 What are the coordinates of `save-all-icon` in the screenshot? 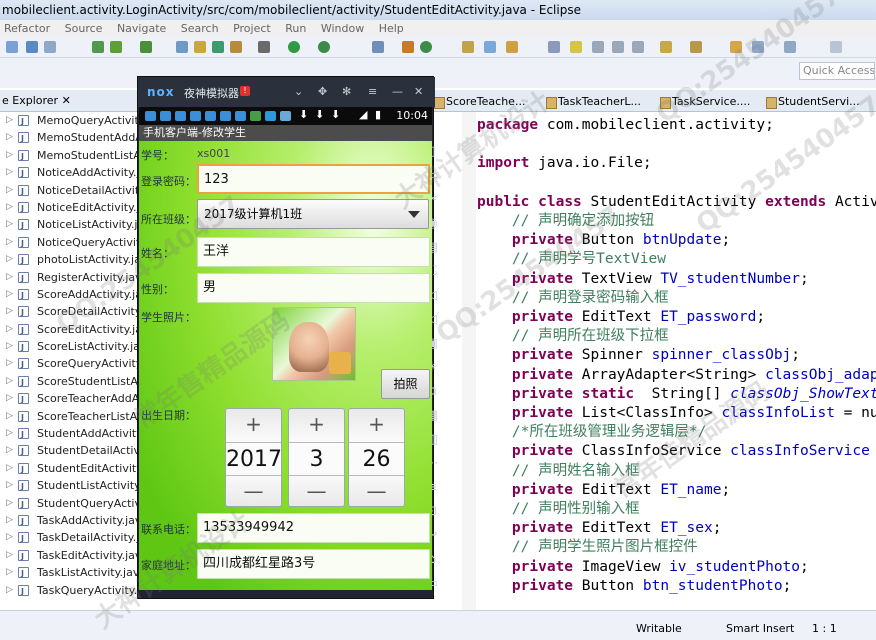 It's located at (50, 47).